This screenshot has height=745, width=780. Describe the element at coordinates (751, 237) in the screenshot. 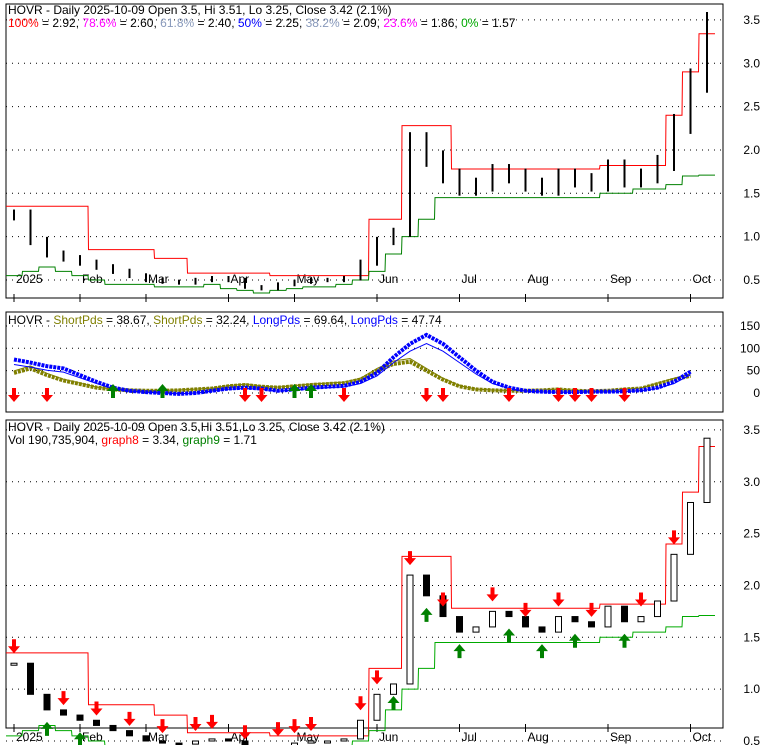

I see `y-tick-label: 1.0` at that location.